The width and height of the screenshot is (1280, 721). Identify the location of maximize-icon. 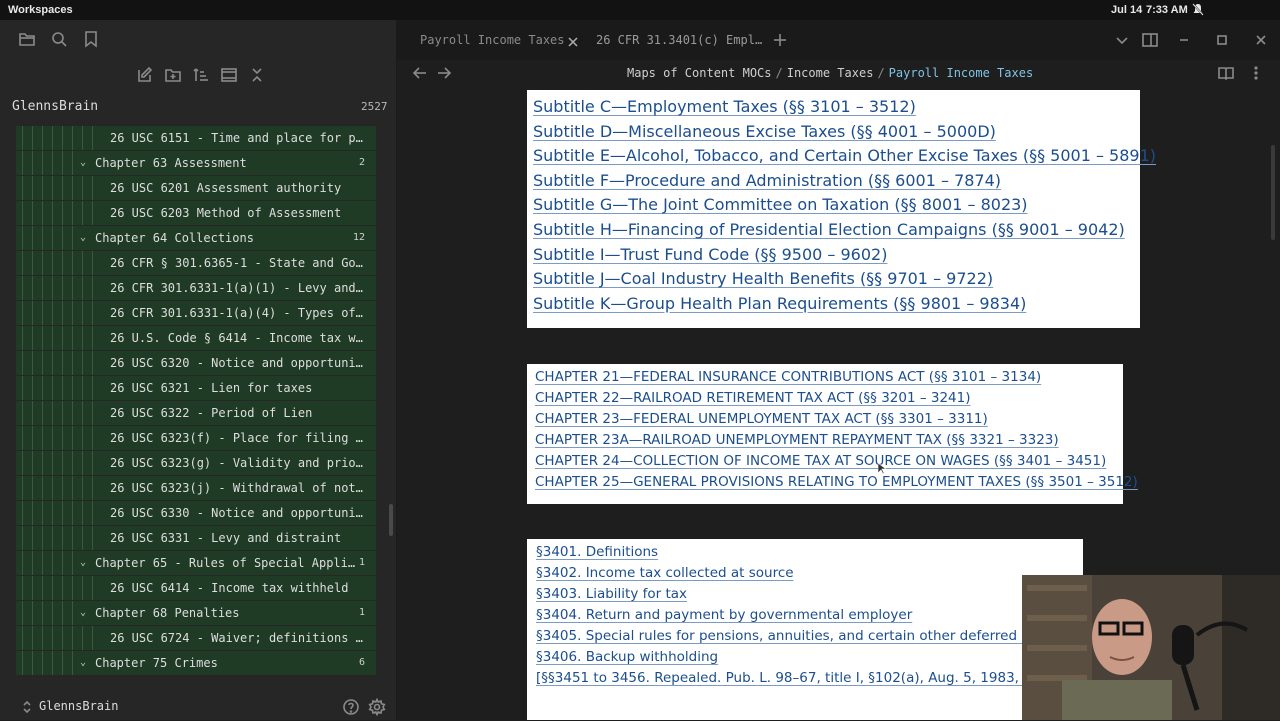
(1222, 40).